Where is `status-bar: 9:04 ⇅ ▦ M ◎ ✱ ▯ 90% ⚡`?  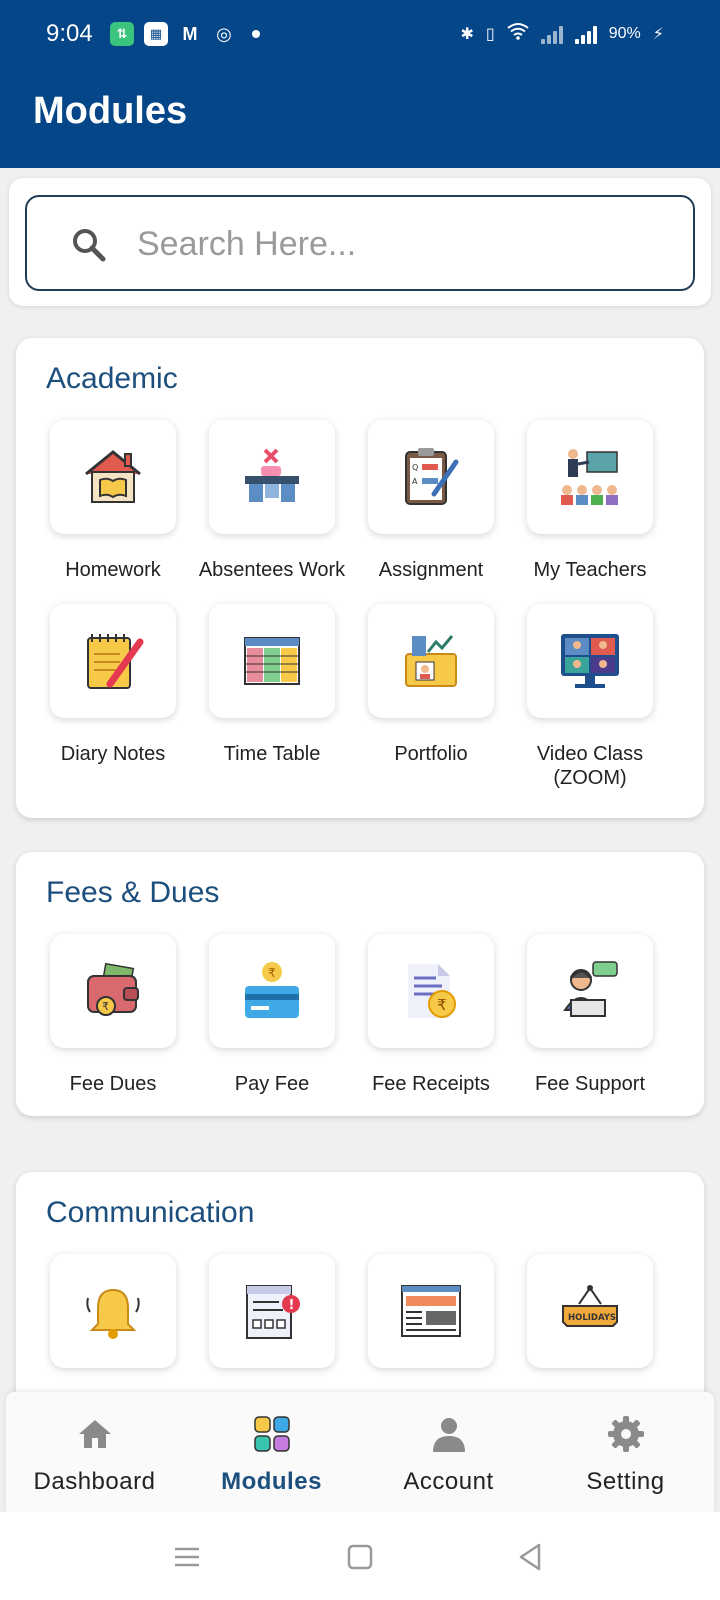 status-bar: 9:04 ⇅ ▦ M ◎ ✱ ▯ 90% ⚡ is located at coordinates (360, 36).